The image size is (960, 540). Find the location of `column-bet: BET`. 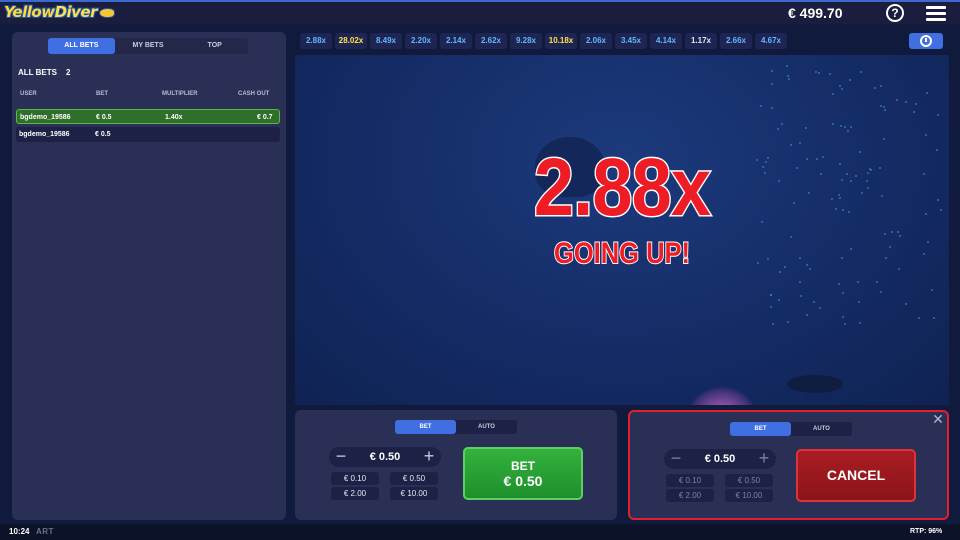

column-bet: BET is located at coordinates (102, 94).